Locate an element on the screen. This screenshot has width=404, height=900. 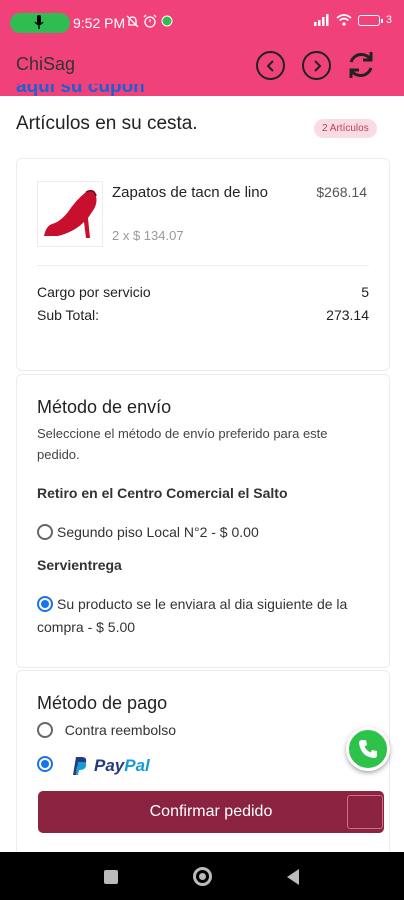
courier-group-title: Servientrega is located at coordinates (79, 565).